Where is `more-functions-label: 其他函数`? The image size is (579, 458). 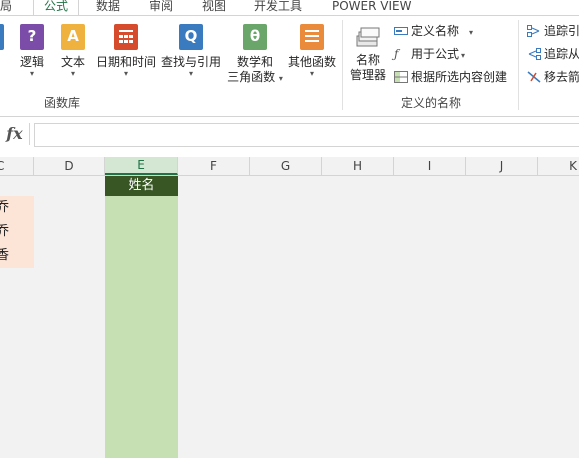
more-functions-label: 其他函数 is located at coordinates (311, 62).